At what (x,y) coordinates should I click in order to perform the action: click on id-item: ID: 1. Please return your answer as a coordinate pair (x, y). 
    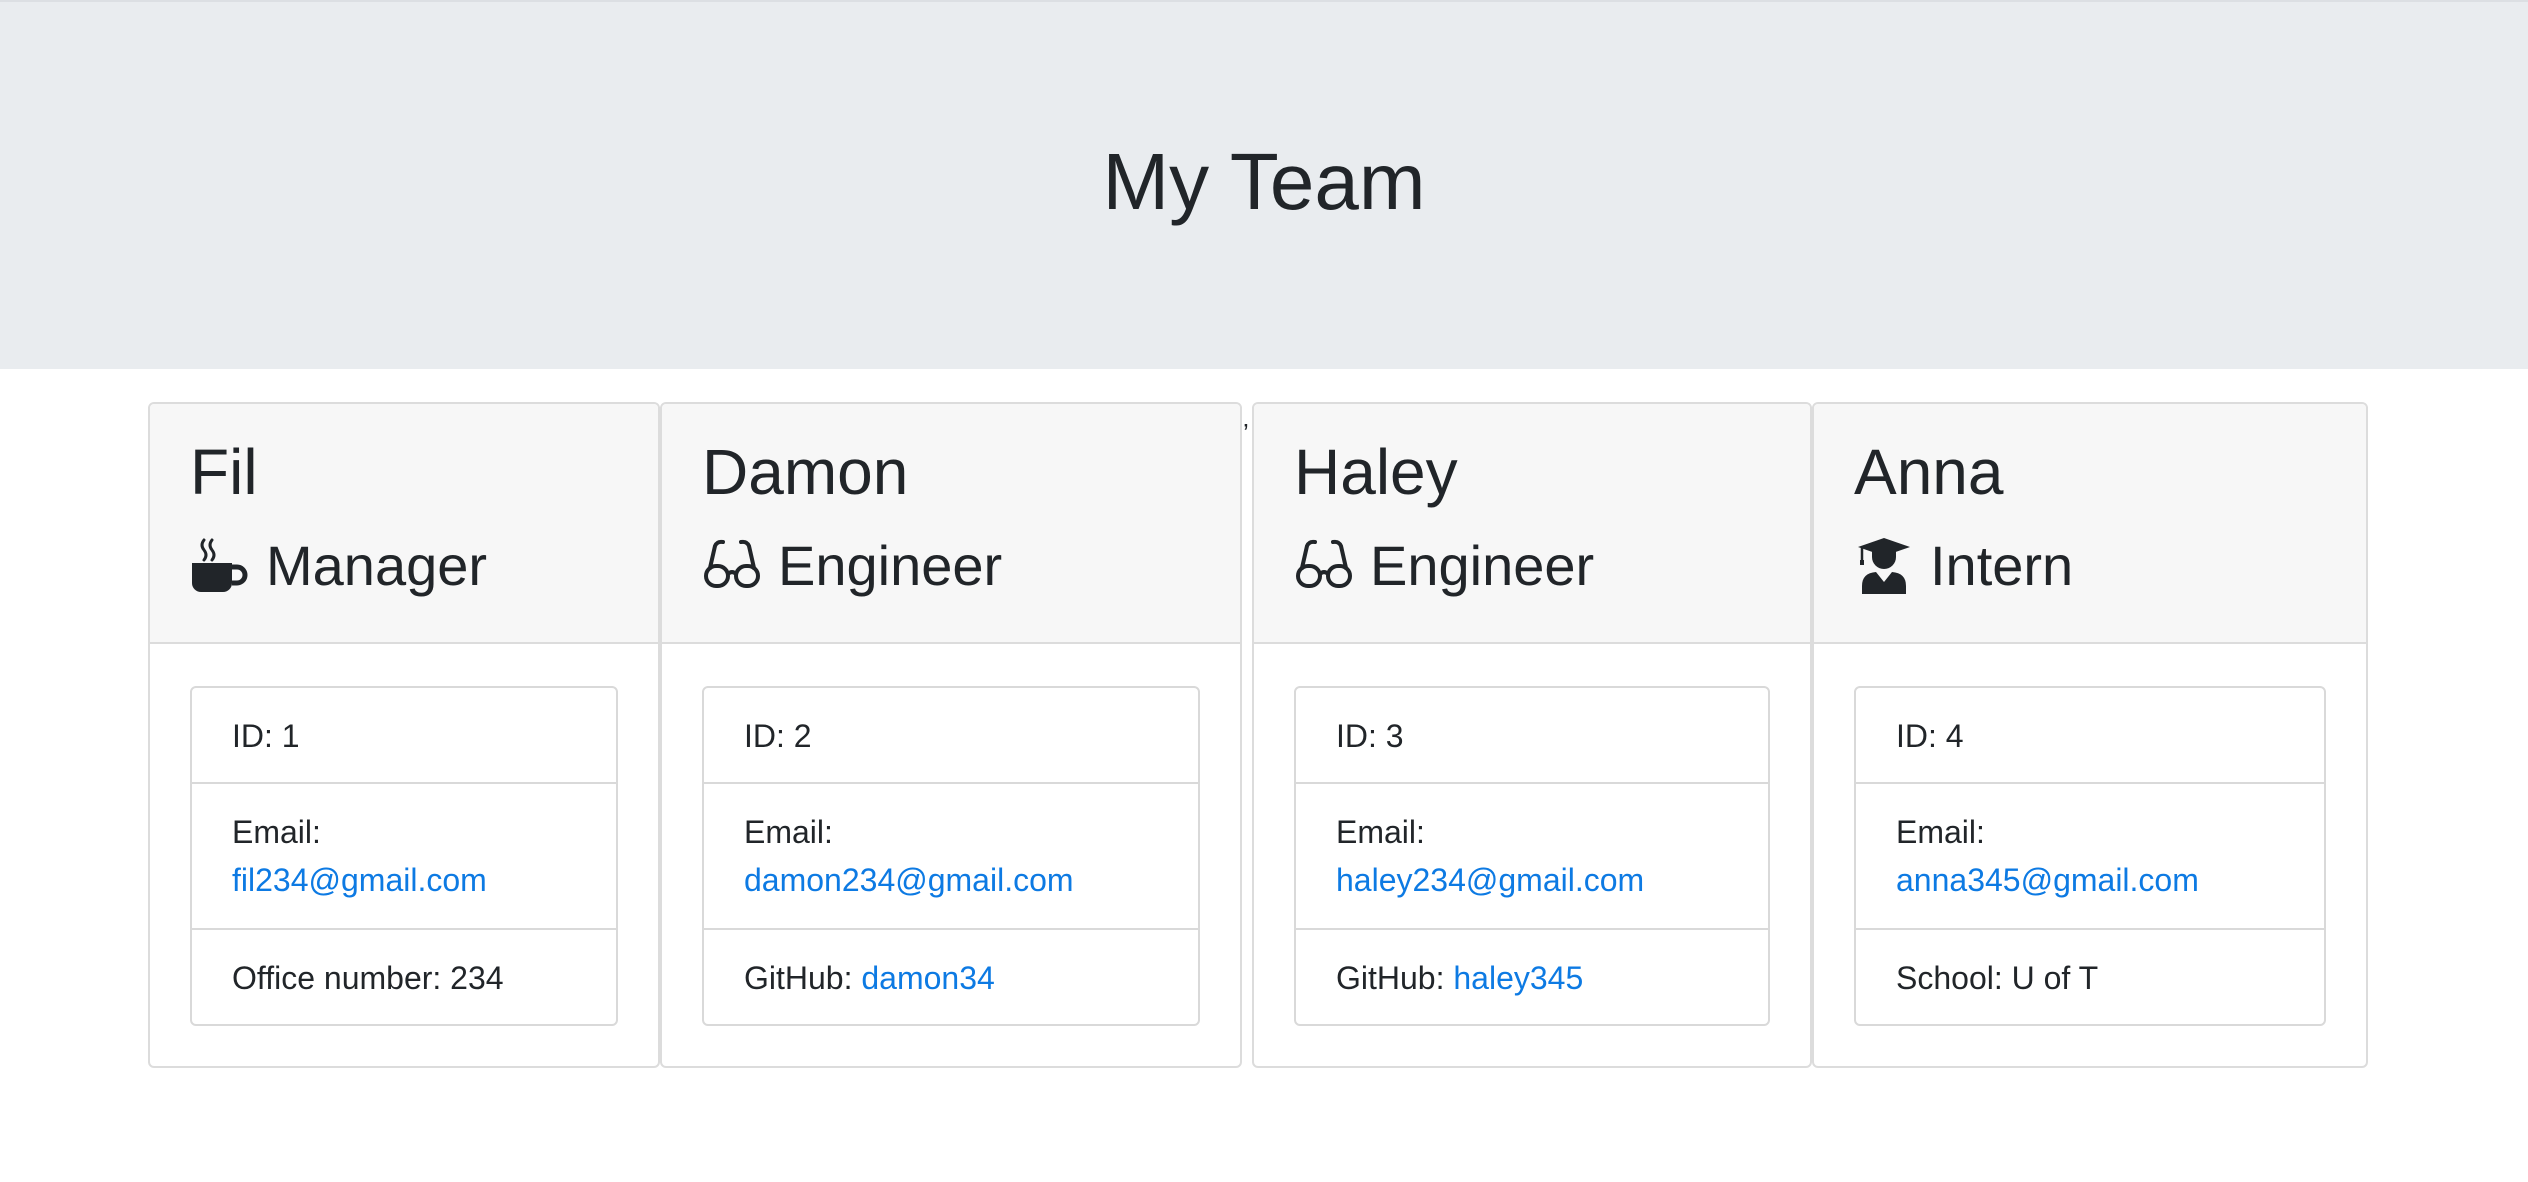
    Looking at the image, I should click on (404, 736).